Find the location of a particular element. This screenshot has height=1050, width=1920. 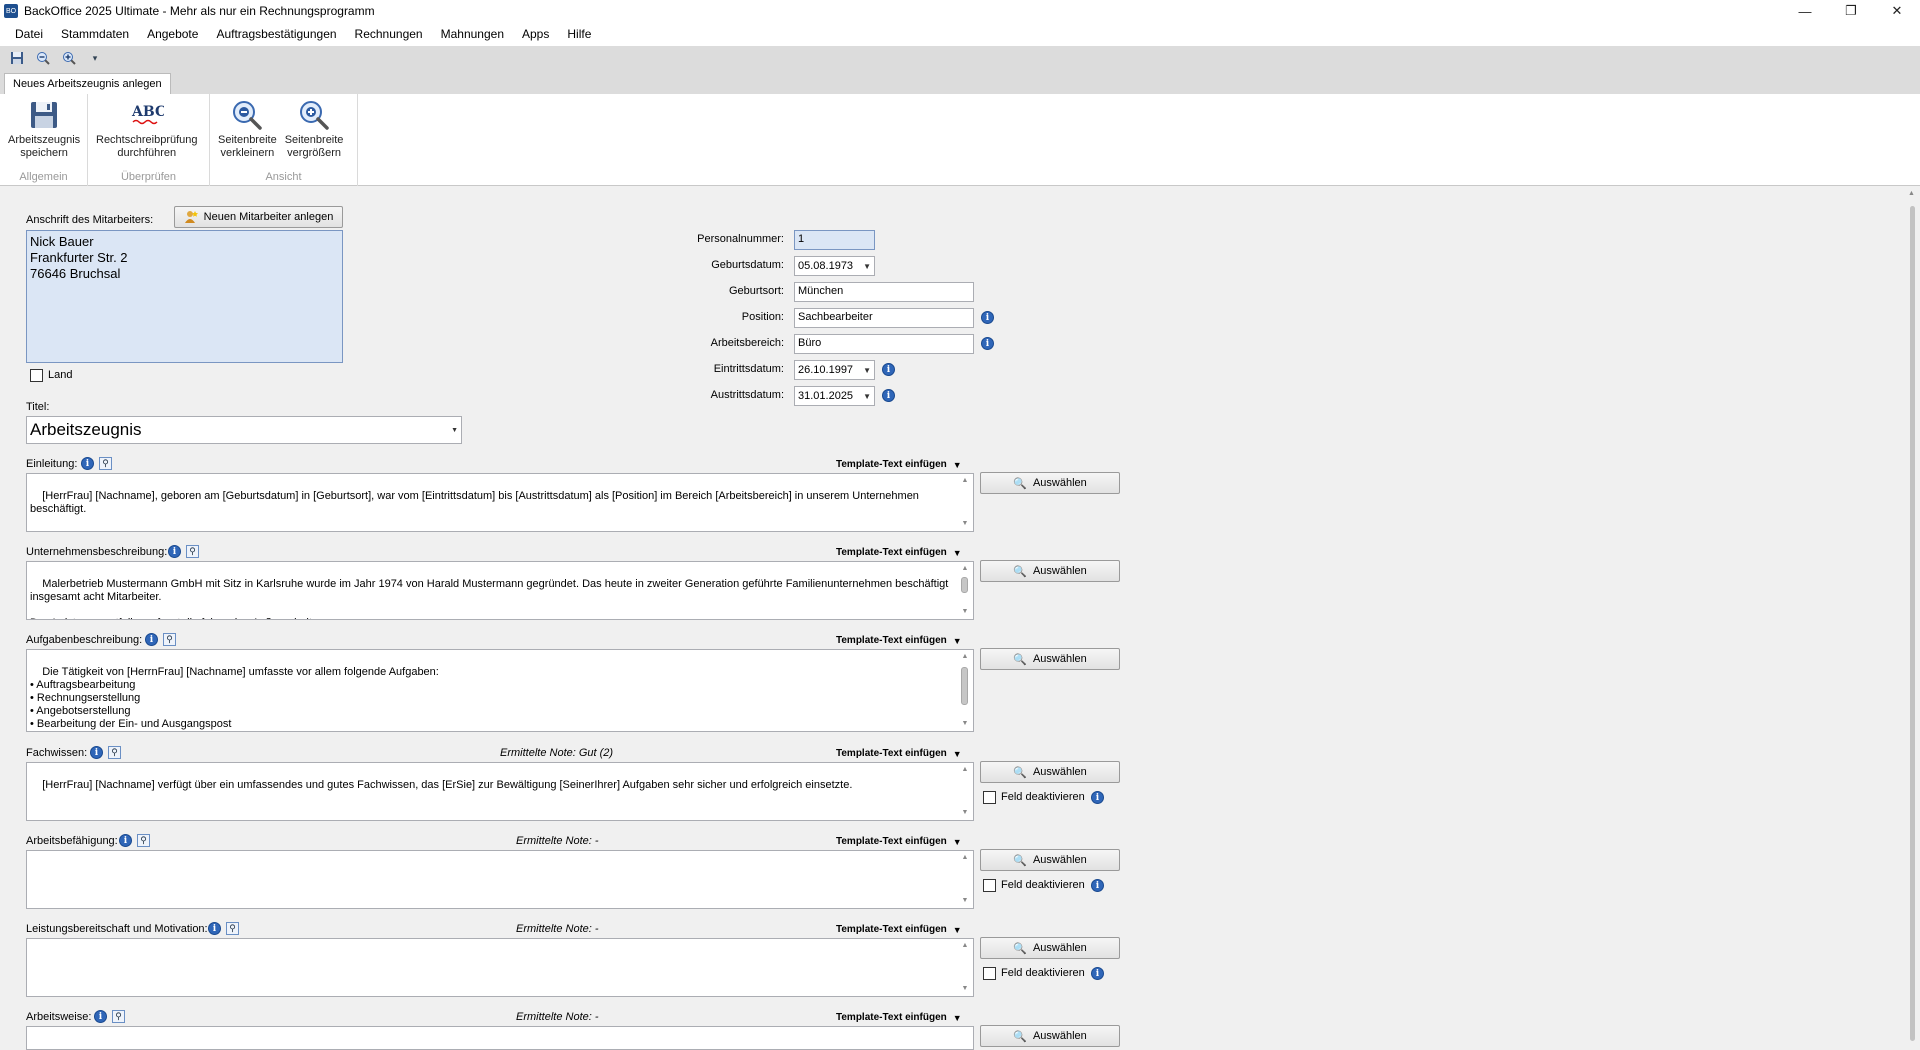

main-scrollbar: ▲ is located at coordinates (1912, 618).